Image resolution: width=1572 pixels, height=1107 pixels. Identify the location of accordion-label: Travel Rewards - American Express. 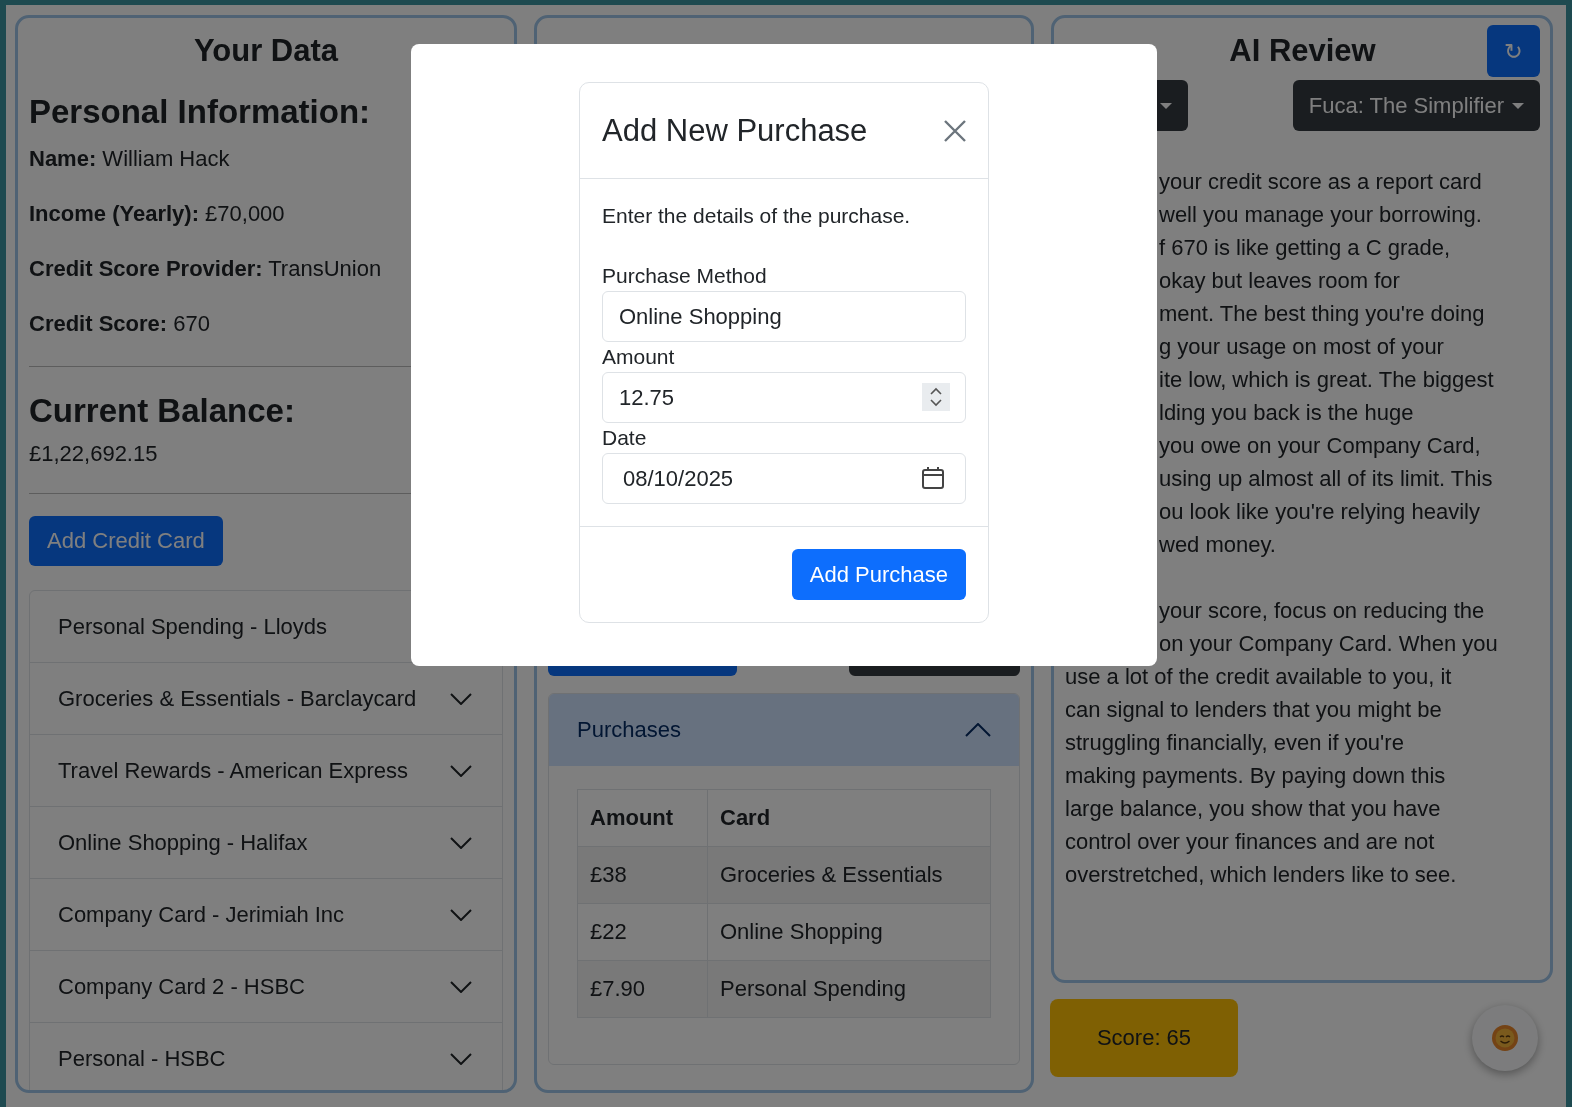
(233, 770).